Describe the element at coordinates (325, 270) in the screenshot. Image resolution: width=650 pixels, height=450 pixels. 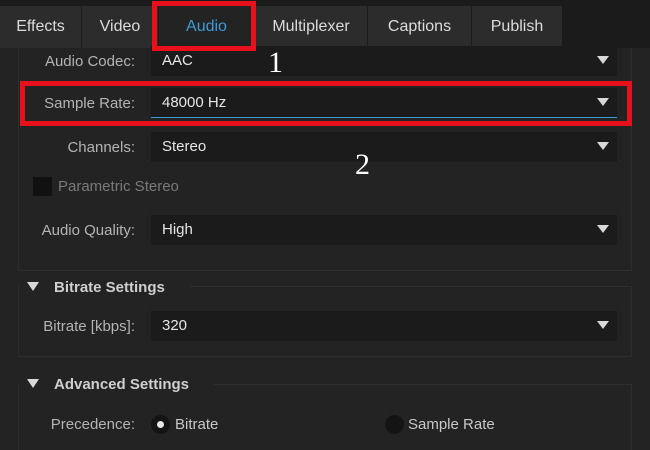
I see `panel-border-bottom` at that location.